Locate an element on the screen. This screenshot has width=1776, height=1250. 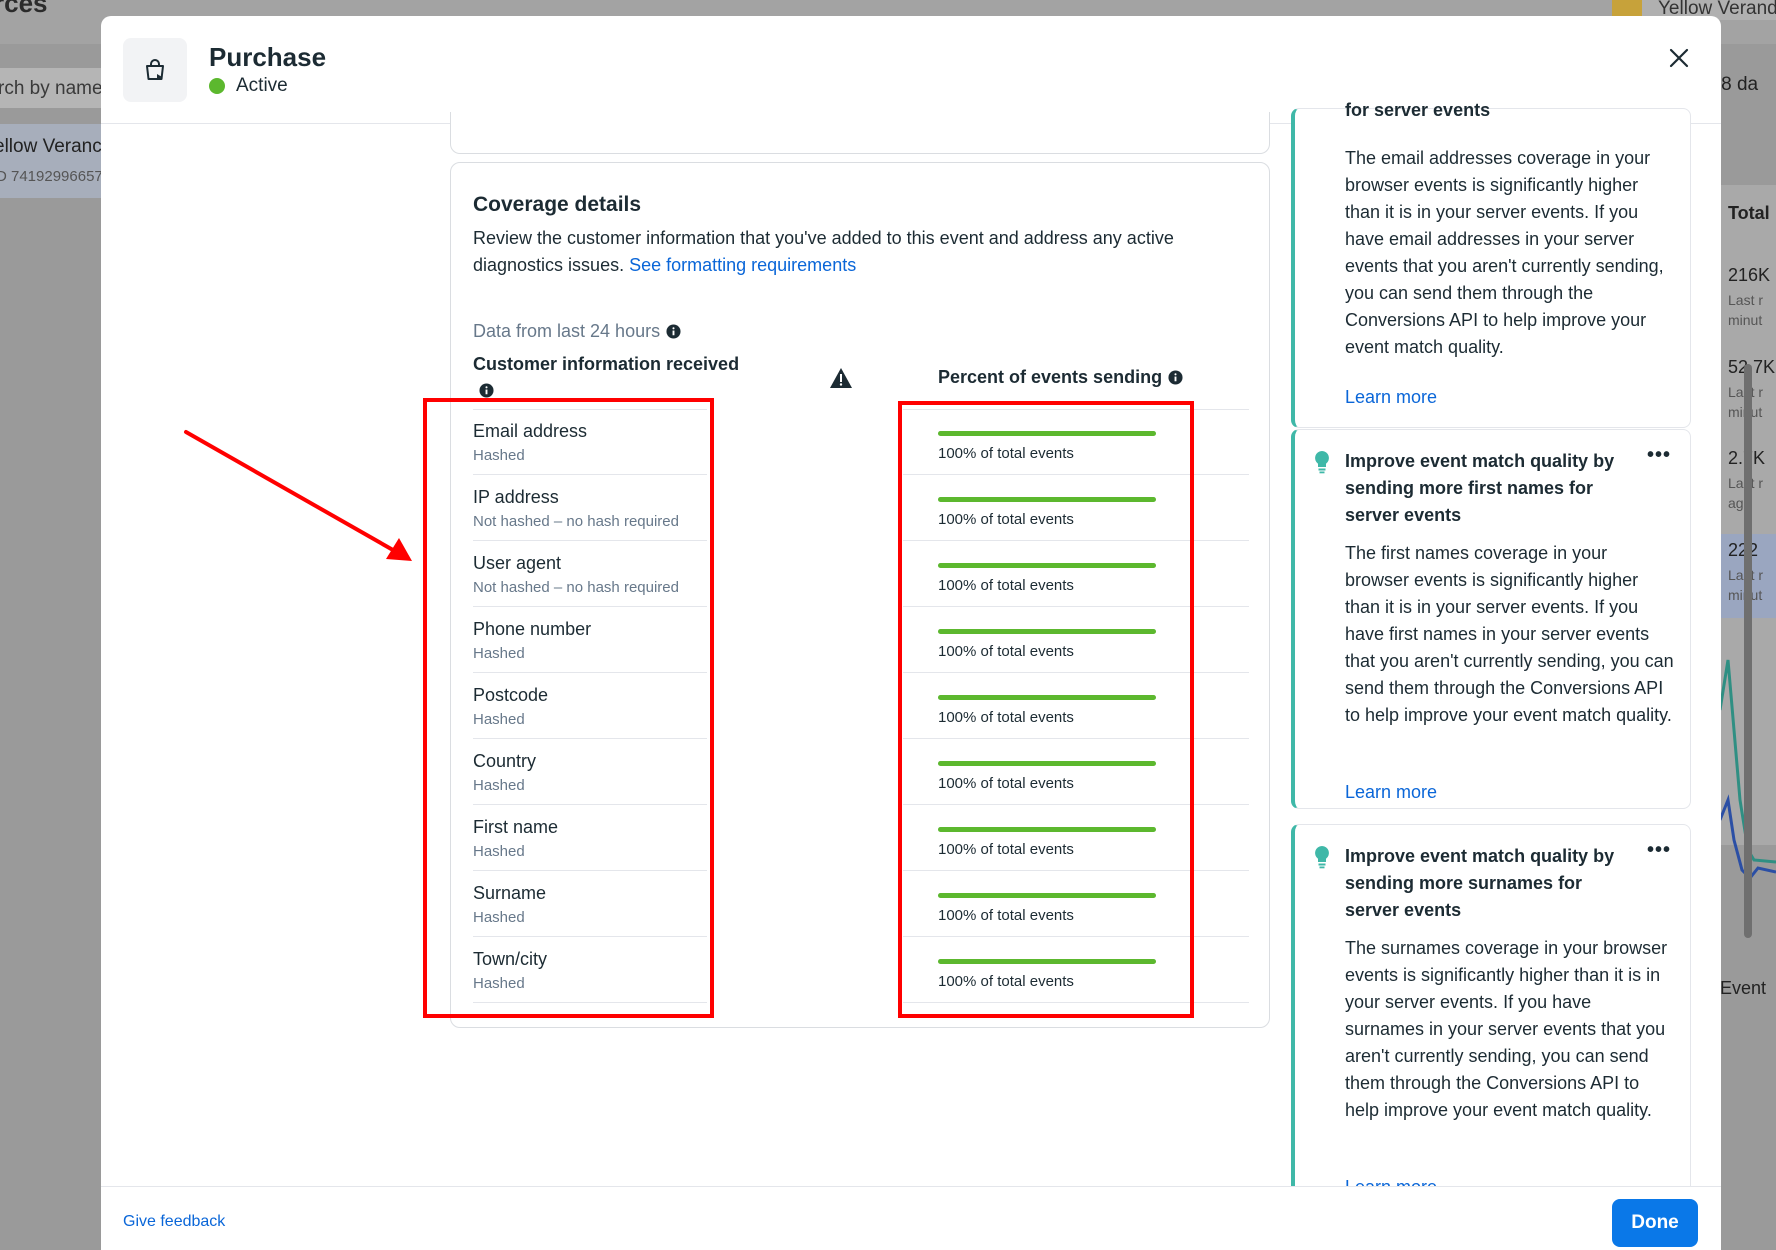
row-field-name: Email address is located at coordinates (530, 431).